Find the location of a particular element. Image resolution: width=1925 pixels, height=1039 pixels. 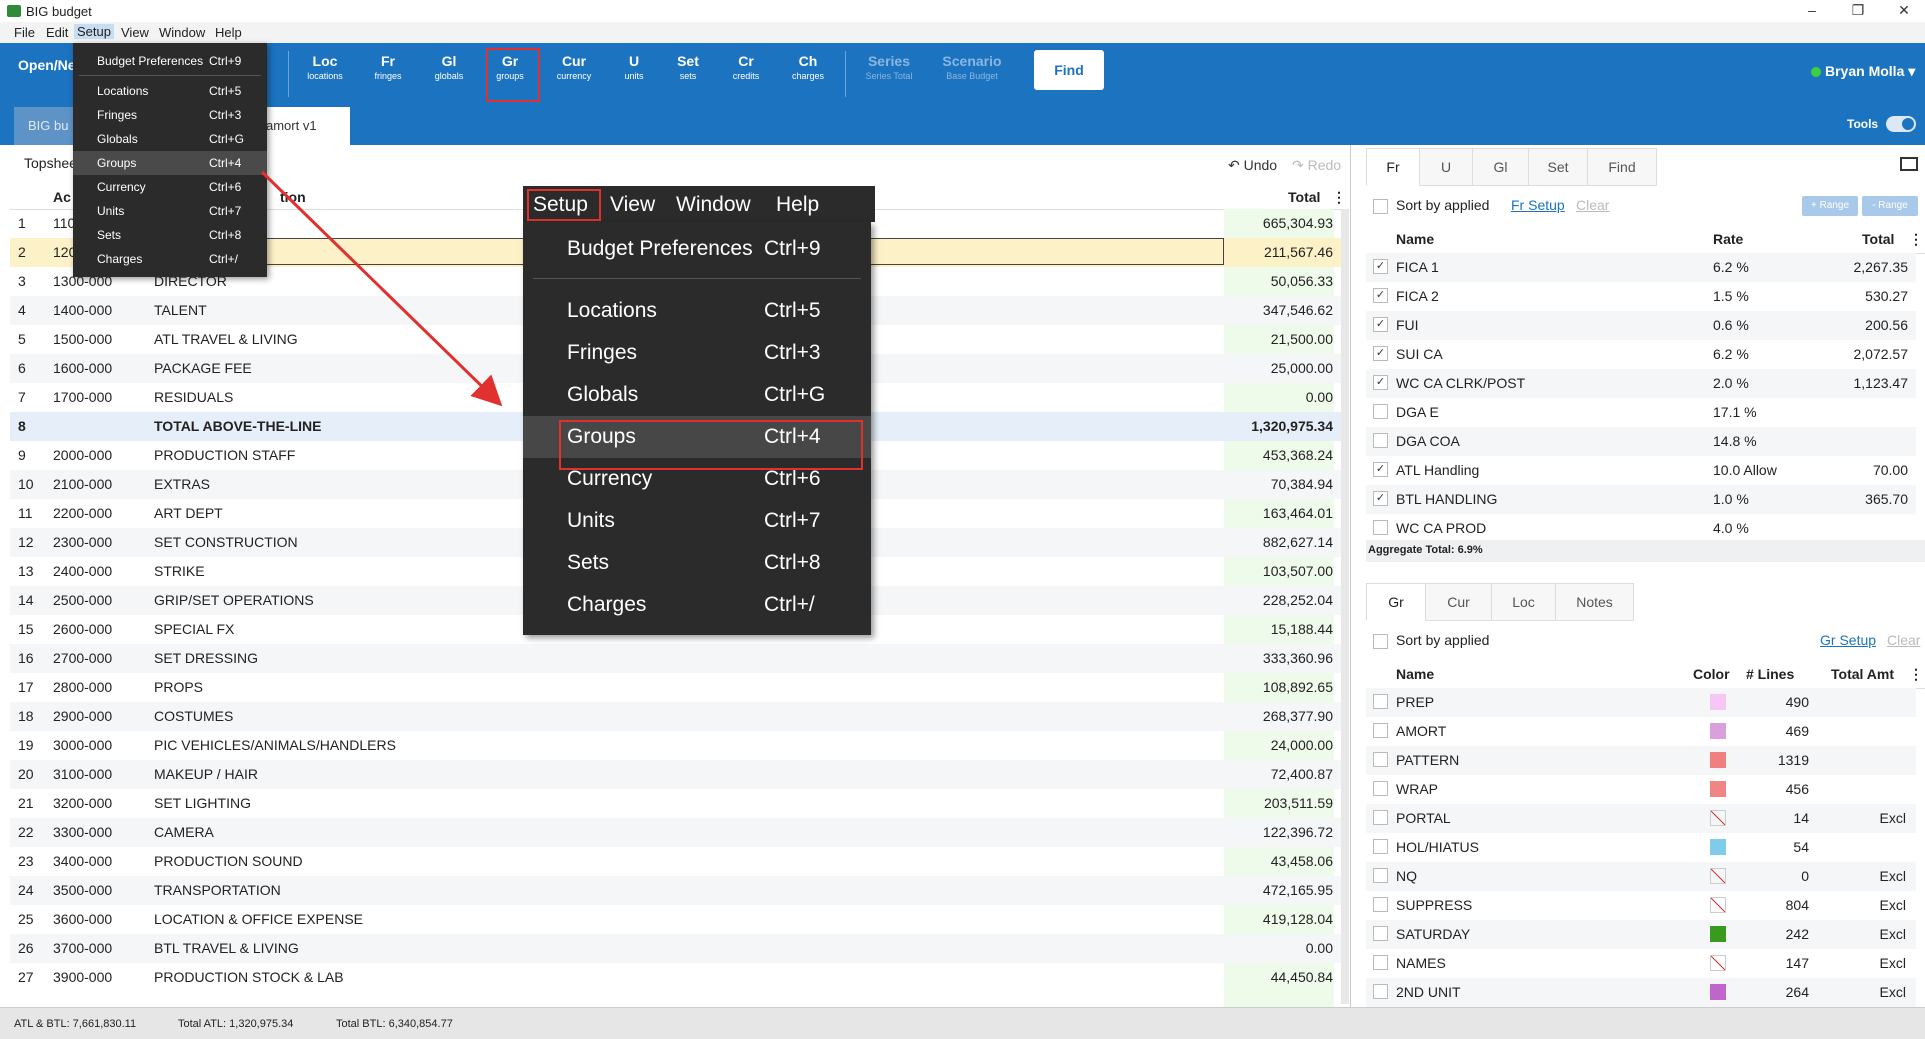

callout-arrow is located at coordinates (381, 288).